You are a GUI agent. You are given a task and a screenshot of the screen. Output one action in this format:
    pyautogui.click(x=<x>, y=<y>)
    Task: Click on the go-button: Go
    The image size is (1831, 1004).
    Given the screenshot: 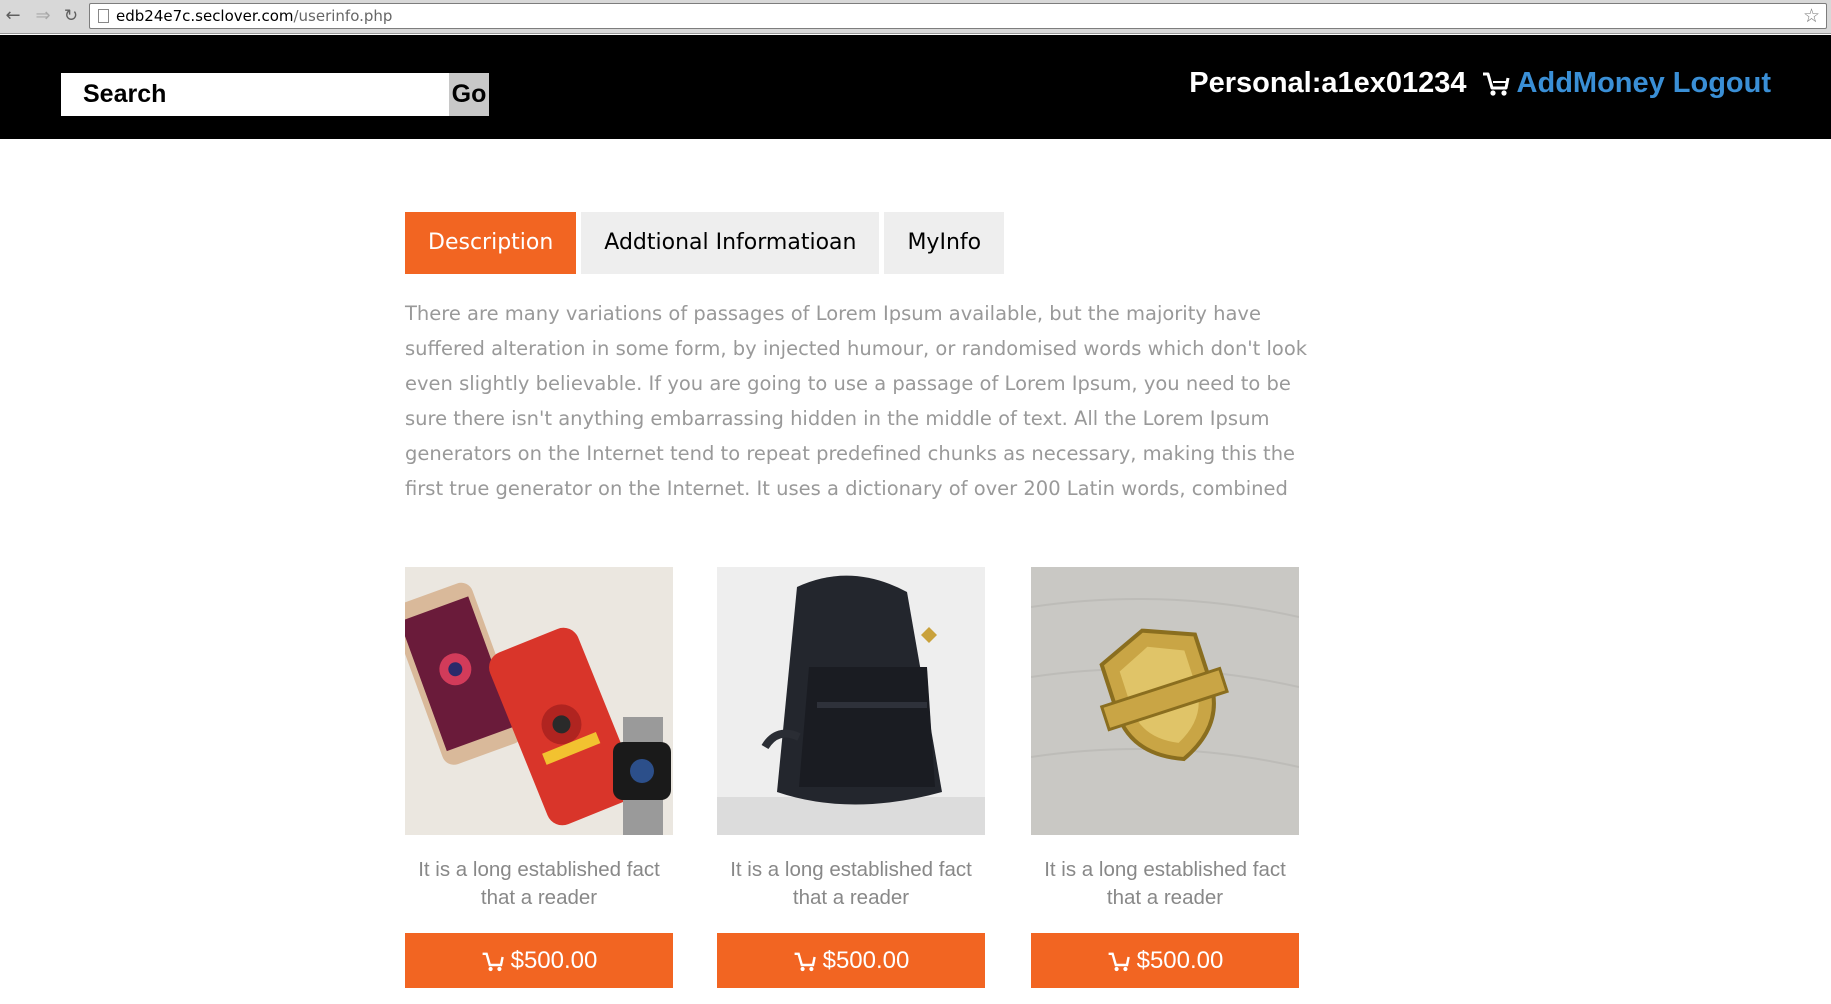 What is the action you would take?
    pyautogui.click(x=469, y=94)
    